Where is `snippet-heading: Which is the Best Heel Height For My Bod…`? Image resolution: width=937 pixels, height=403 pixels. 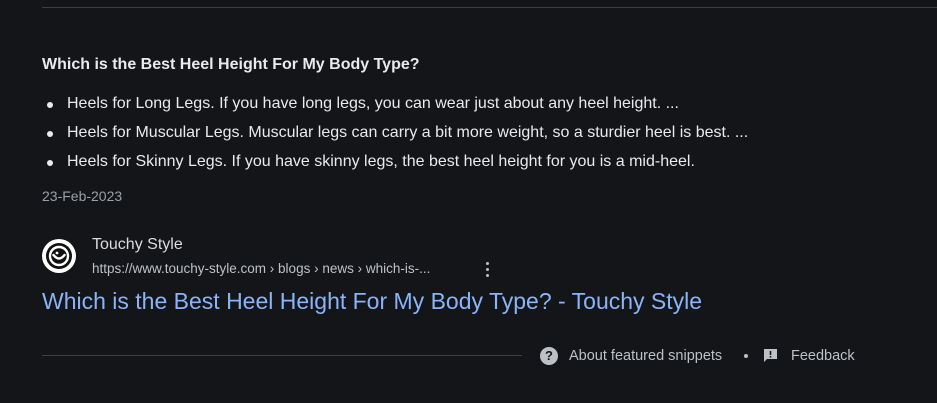
snippet-heading: Which is the Best Heel Height For My Bod… is located at coordinates (231, 64).